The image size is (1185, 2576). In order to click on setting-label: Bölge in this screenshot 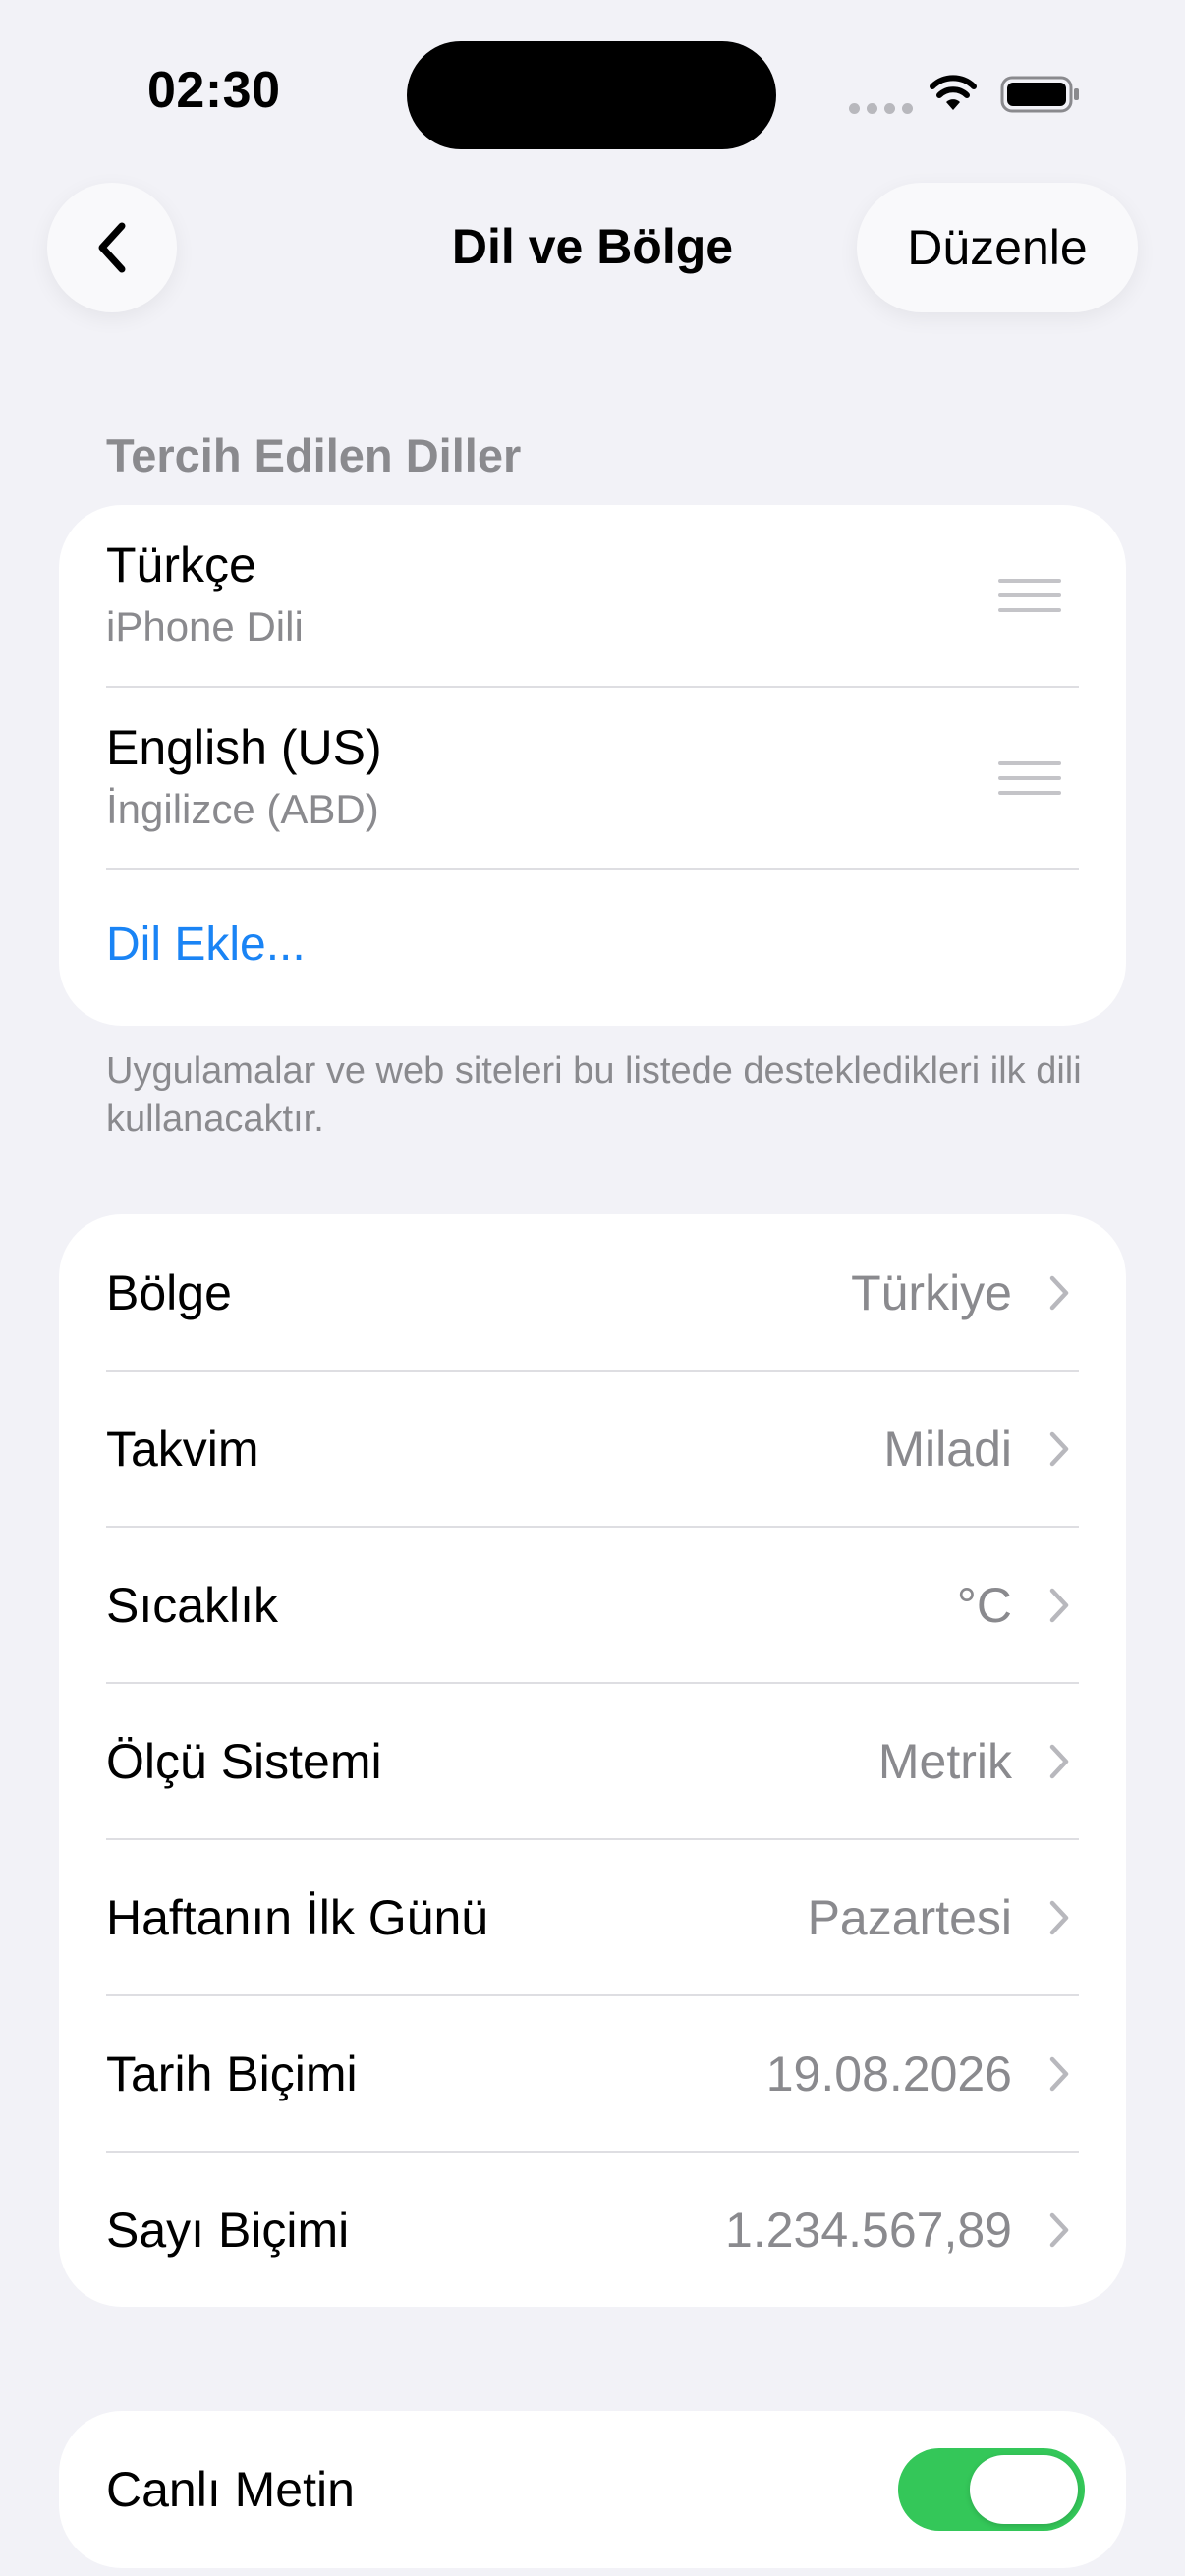, I will do `click(169, 1292)`.